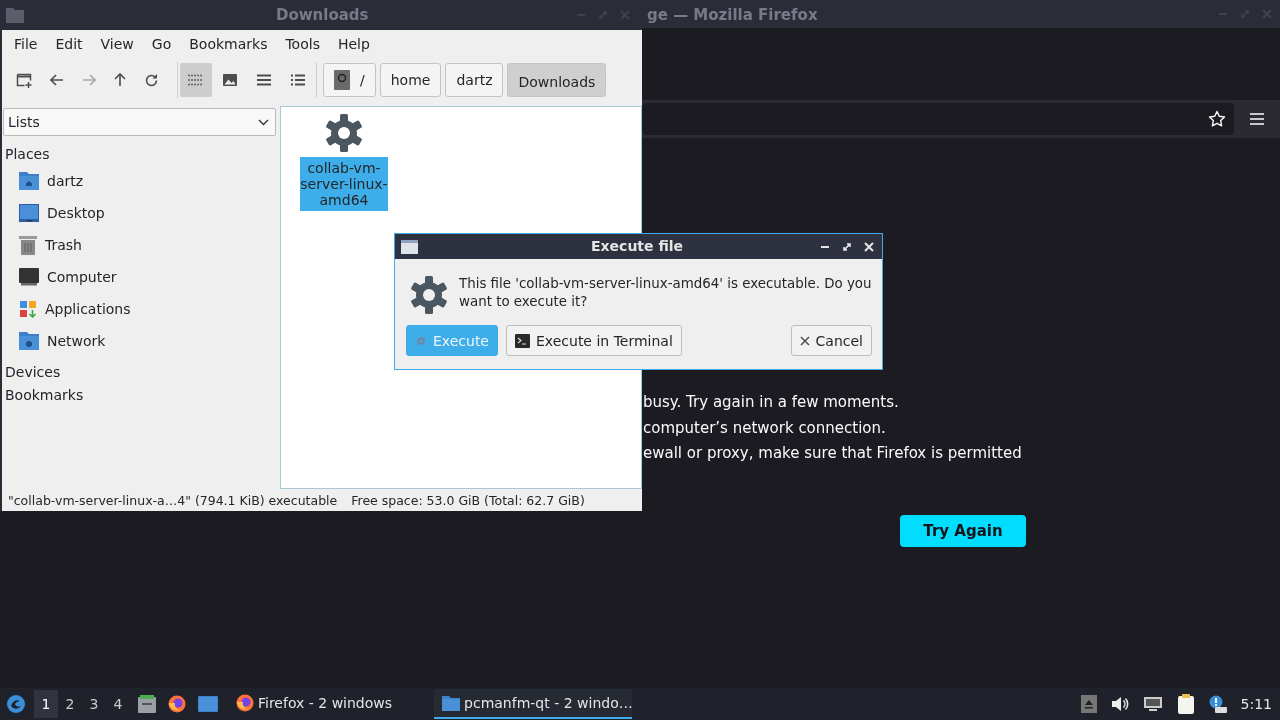 The width and height of the screenshot is (1280, 720). What do you see at coordinates (765, 428) in the screenshot?
I see `error-text: computer’s network connection.` at bounding box center [765, 428].